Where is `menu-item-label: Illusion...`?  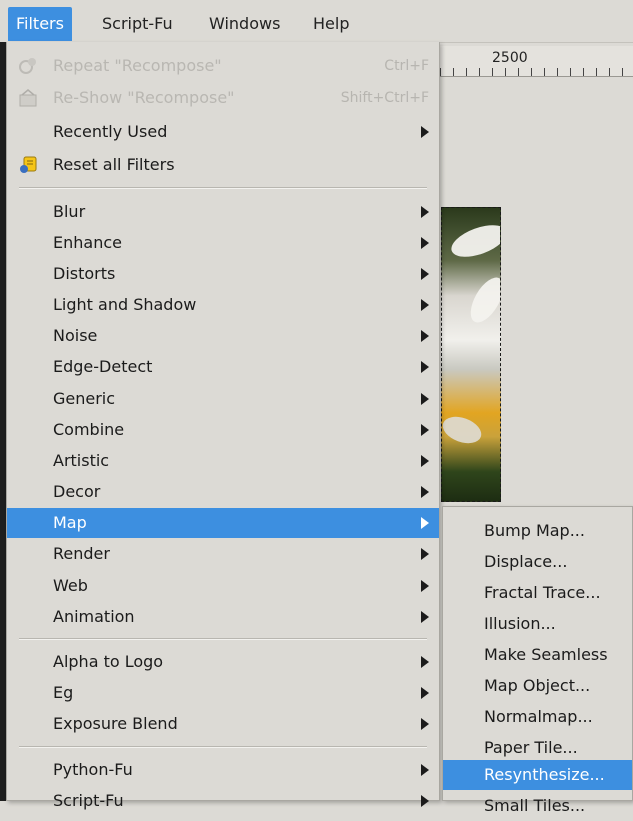
menu-item-label: Illusion... is located at coordinates (520, 623).